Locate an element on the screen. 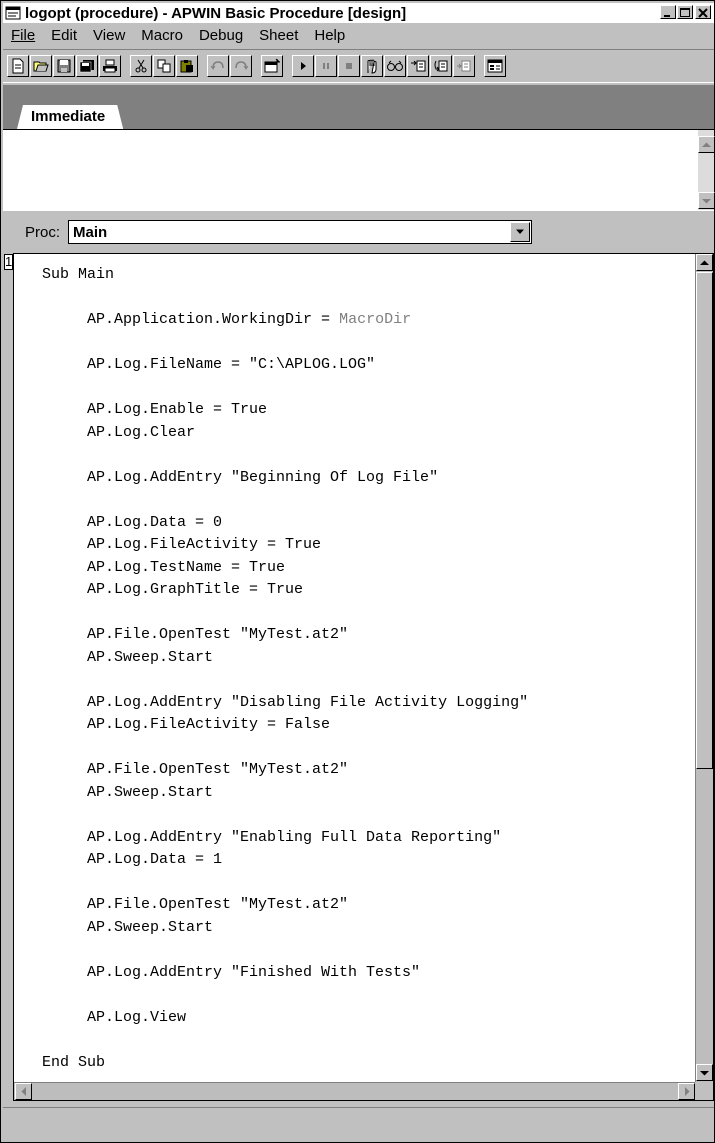 This screenshot has width=715, height=1143. code-line: AP.Log.TestName = True is located at coordinates (285, 568).